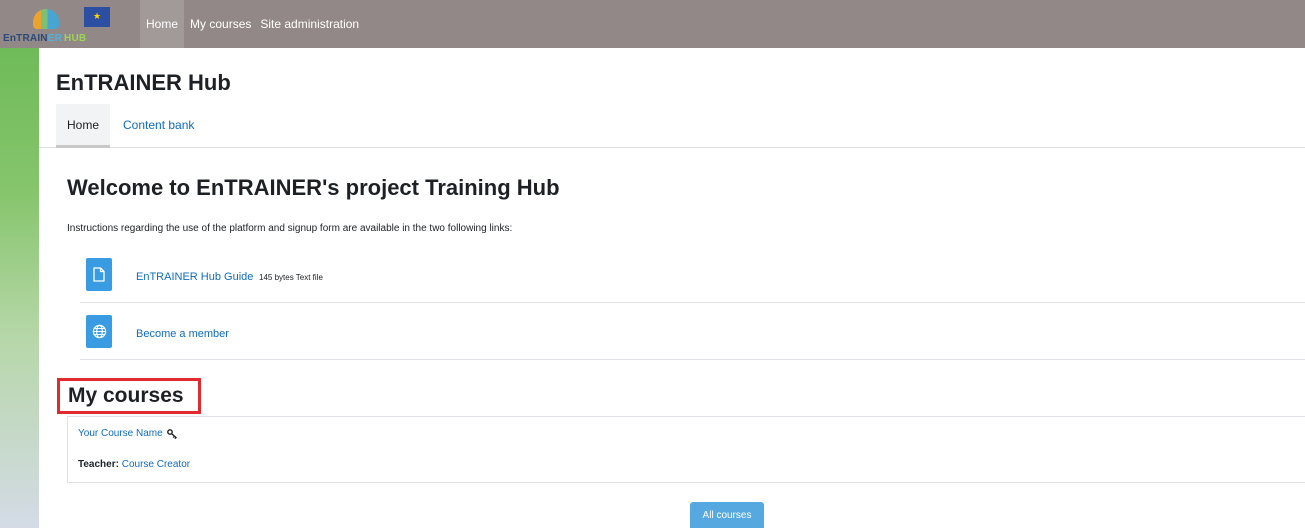 The width and height of the screenshot is (1305, 528). Describe the element at coordinates (172, 433) in the screenshot. I see `key-icon` at that location.